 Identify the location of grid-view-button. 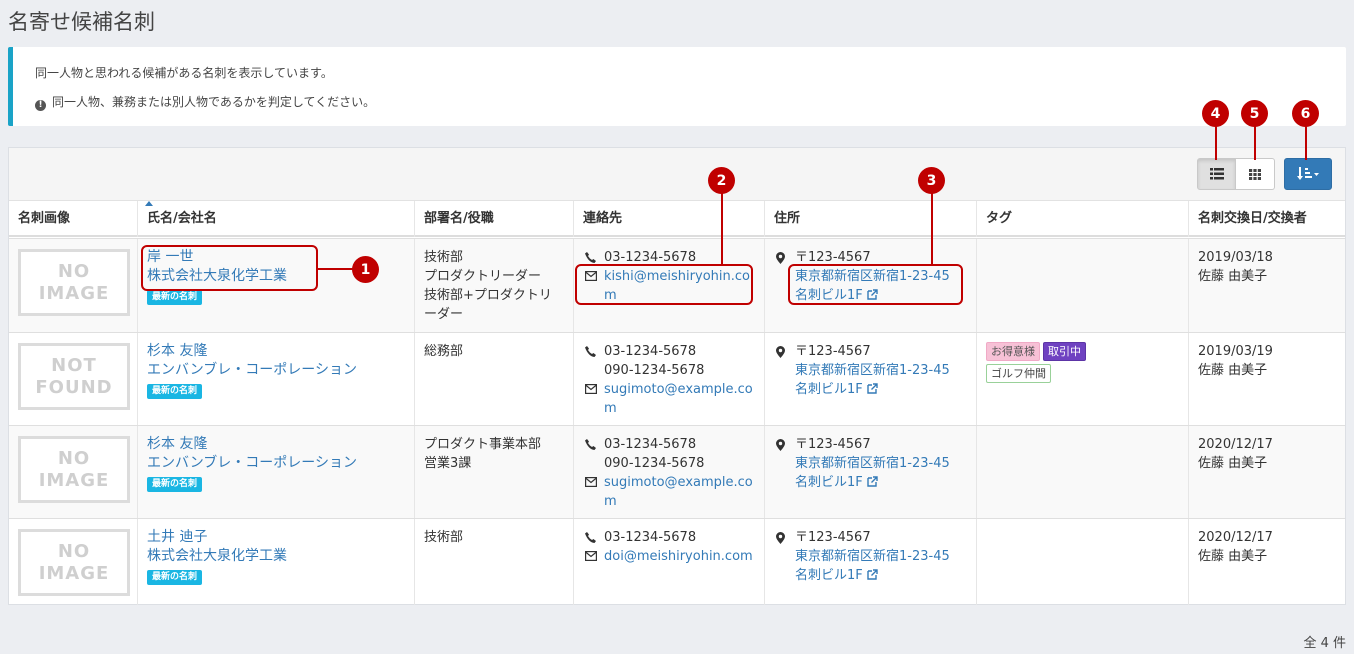
(1255, 174).